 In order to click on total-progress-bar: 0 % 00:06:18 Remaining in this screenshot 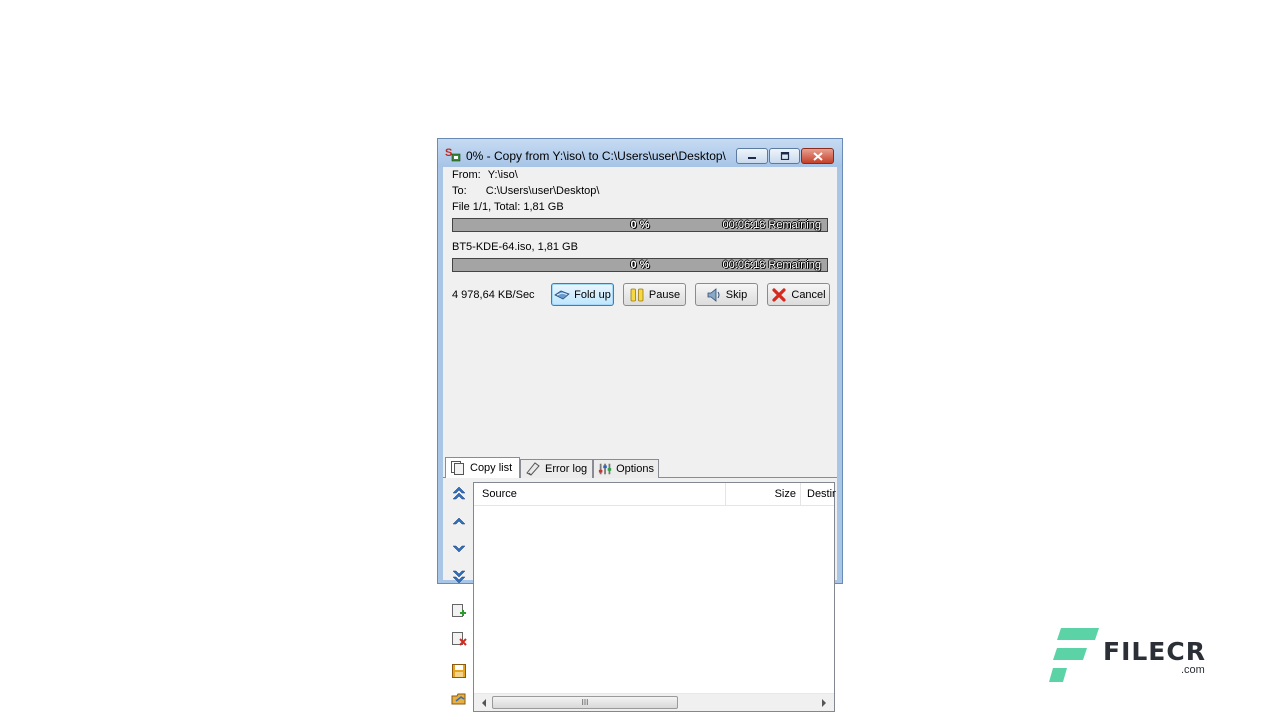, I will do `click(640, 225)`.